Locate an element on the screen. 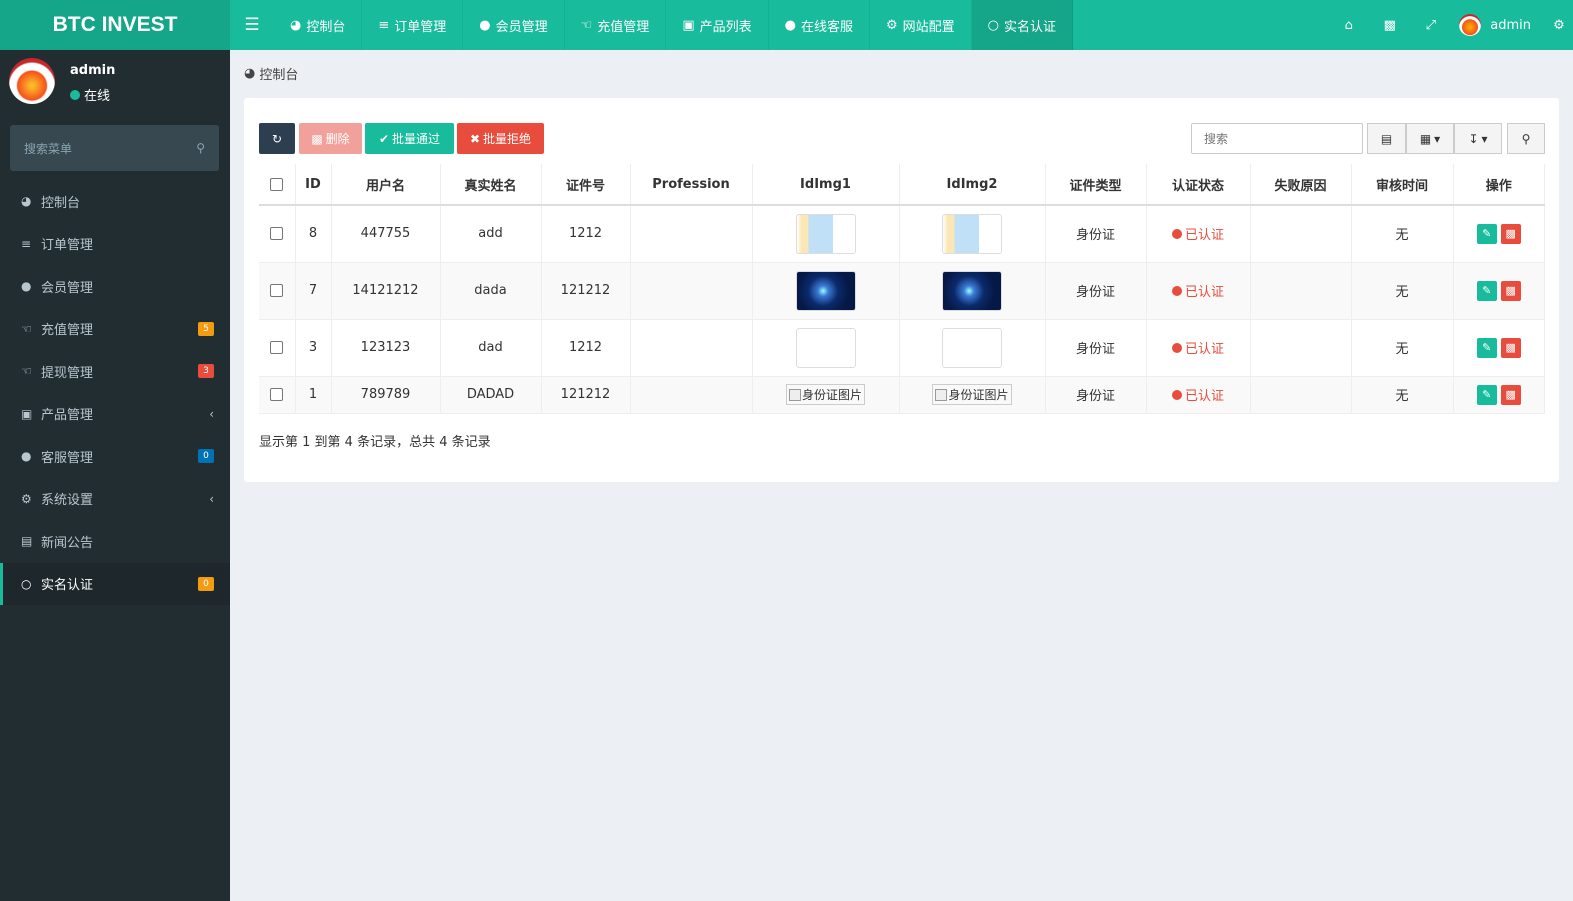 The height and width of the screenshot is (901, 1573). column-header: Profession is located at coordinates (691, 185).